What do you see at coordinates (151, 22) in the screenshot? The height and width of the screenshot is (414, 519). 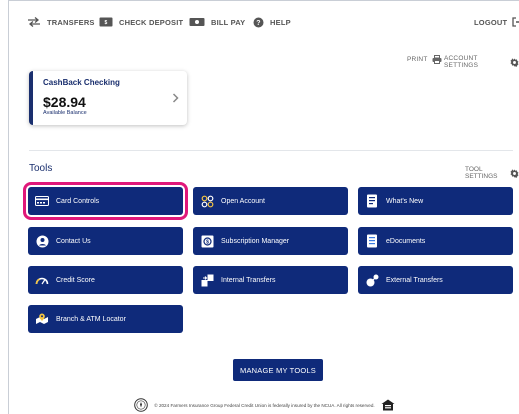 I see `nav-check-deposit-label: CHECK DEPOSIT` at bounding box center [151, 22].